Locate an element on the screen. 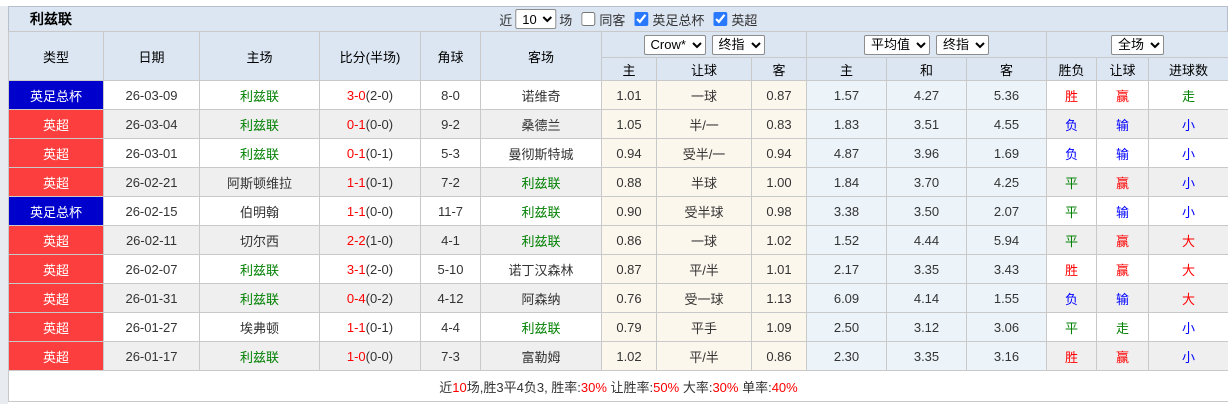 The height and width of the screenshot is (418, 1228). away-team-cell: 阿森纳 is located at coordinates (541, 298).